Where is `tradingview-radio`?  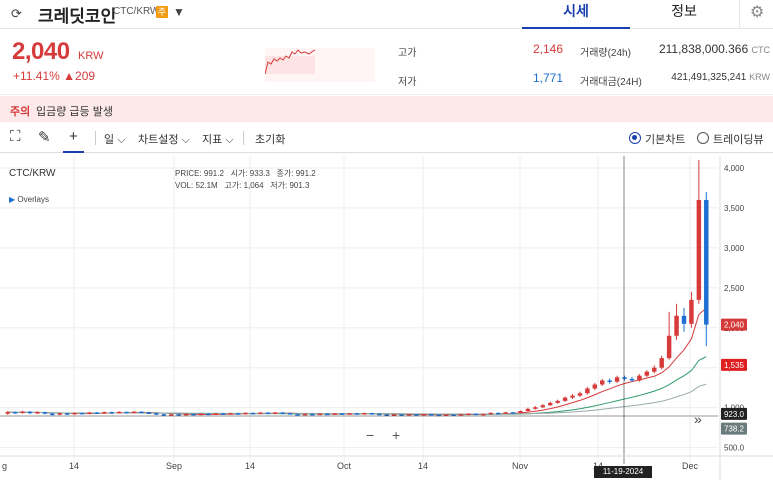
tradingview-radio is located at coordinates (703, 138).